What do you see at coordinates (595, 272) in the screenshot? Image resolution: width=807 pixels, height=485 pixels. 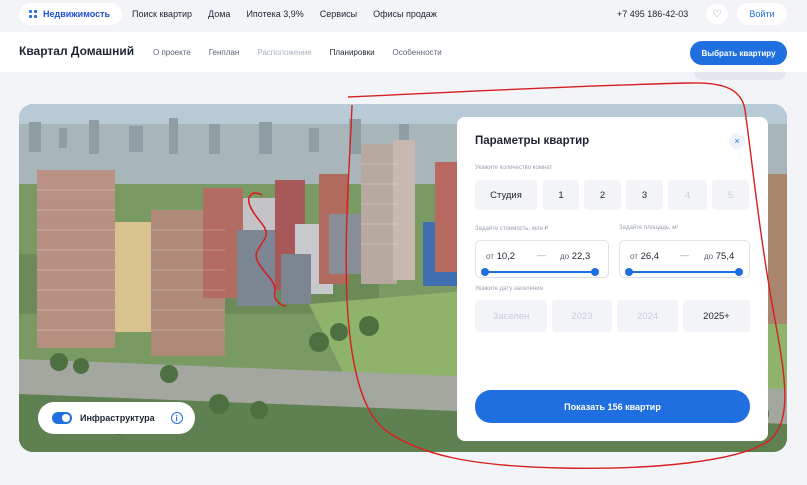 I see `price-slider-max-handle` at bounding box center [595, 272].